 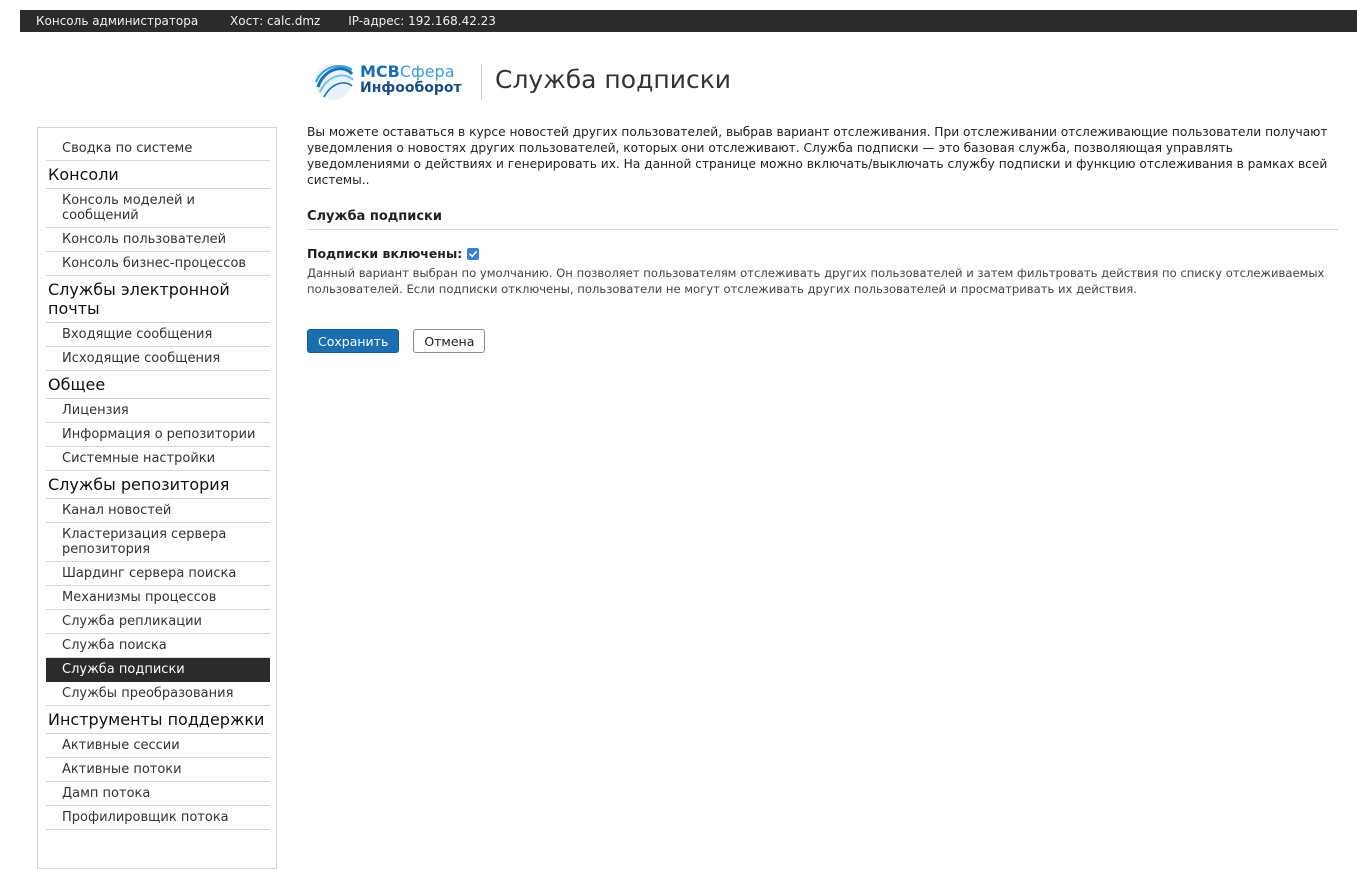 I want to click on host-label: Хост: calc.dmz, so click(x=275, y=21).